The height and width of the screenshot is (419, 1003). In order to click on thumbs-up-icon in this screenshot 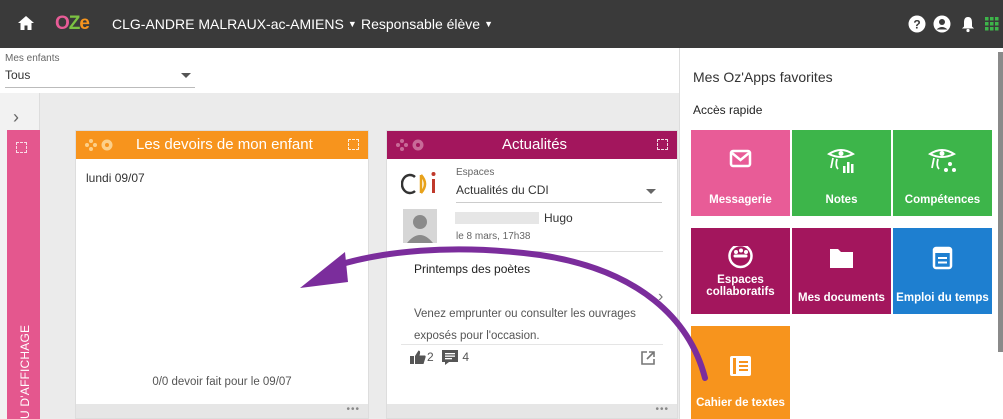, I will do `click(418, 357)`.